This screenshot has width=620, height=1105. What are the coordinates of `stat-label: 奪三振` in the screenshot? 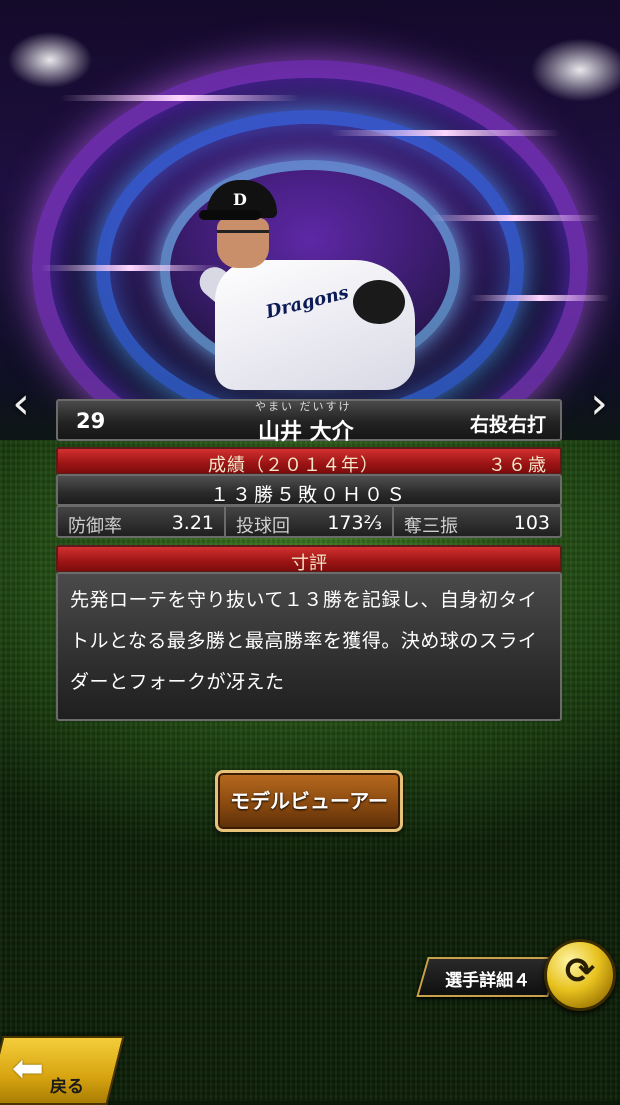 It's located at (431, 526).